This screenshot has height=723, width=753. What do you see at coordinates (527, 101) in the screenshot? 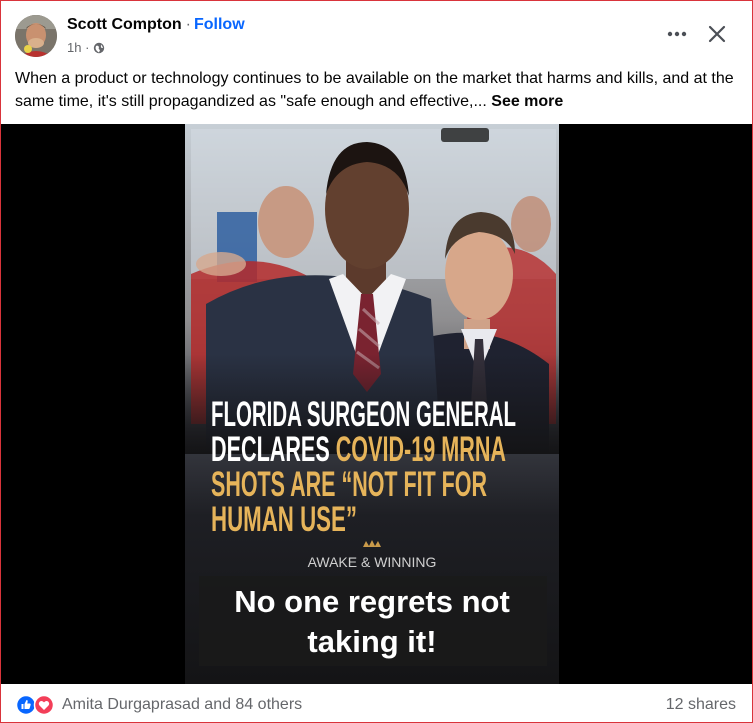
I see `see-more-link: See more` at bounding box center [527, 101].